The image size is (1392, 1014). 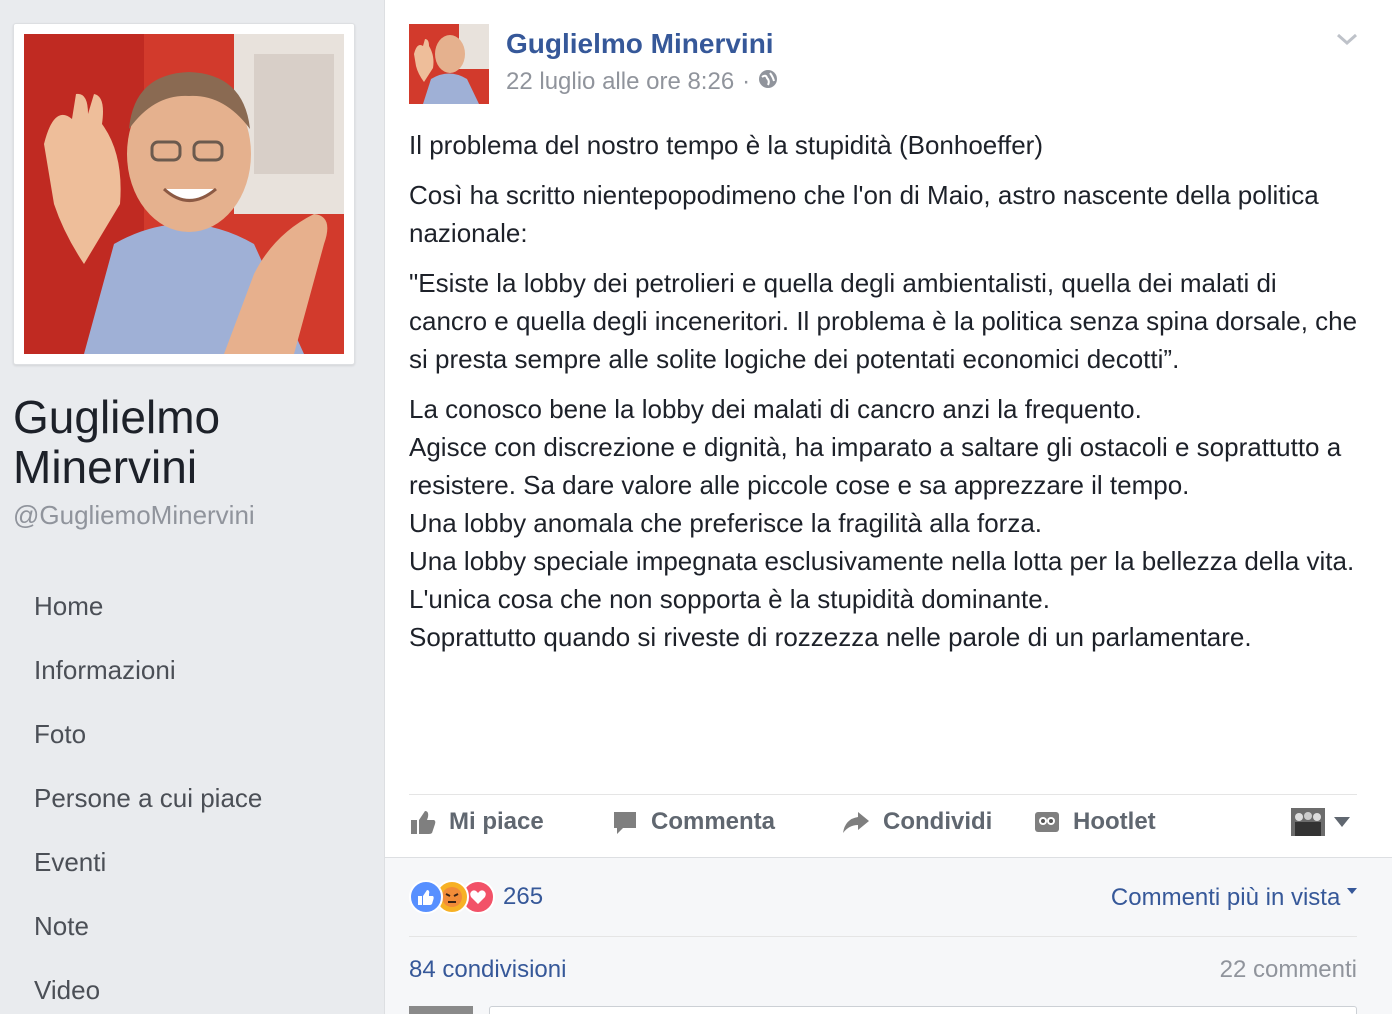 What do you see at coordinates (423, 822) in the screenshot?
I see `thumbs-up-icon` at bounding box center [423, 822].